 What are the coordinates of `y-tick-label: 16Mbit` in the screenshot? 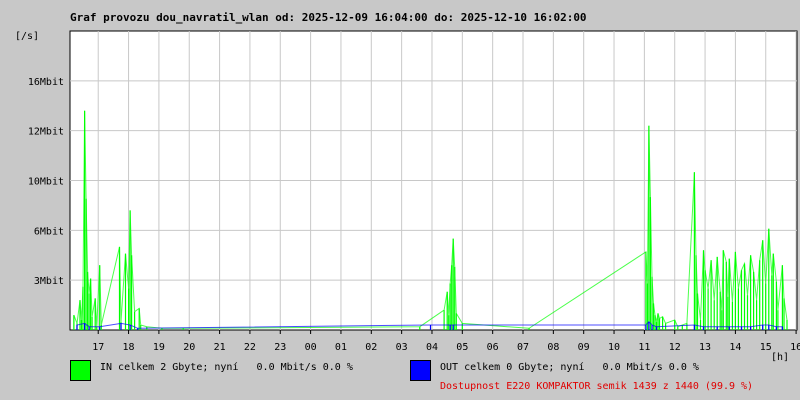 It's located at (46, 82).